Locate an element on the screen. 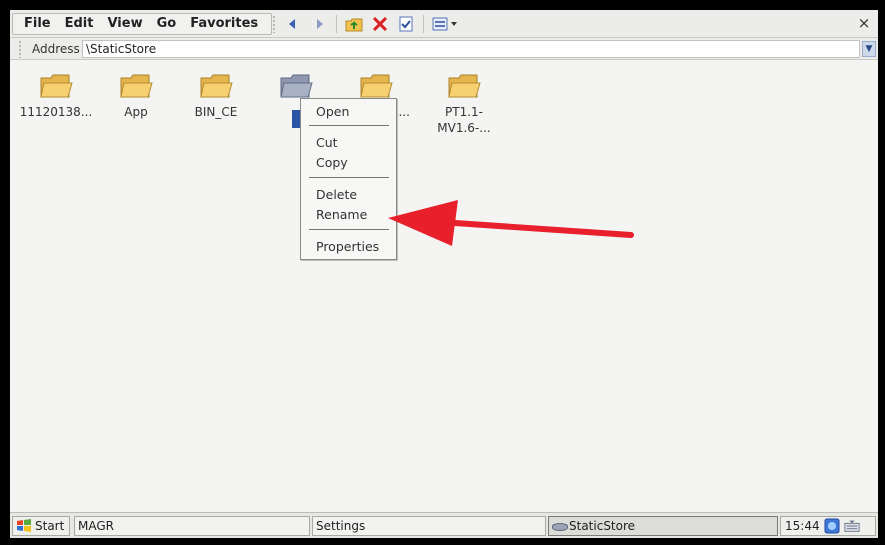 The width and height of the screenshot is (885, 545). system-tray: 15:44 is located at coordinates (828, 526).